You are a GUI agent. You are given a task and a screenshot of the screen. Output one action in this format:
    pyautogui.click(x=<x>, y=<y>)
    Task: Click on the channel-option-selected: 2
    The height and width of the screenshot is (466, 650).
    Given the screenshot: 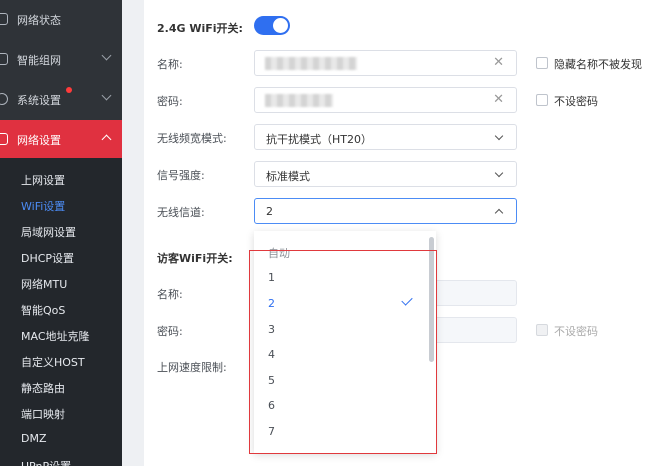 What is the action you would take?
    pyautogui.click(x=271, y=303)
    